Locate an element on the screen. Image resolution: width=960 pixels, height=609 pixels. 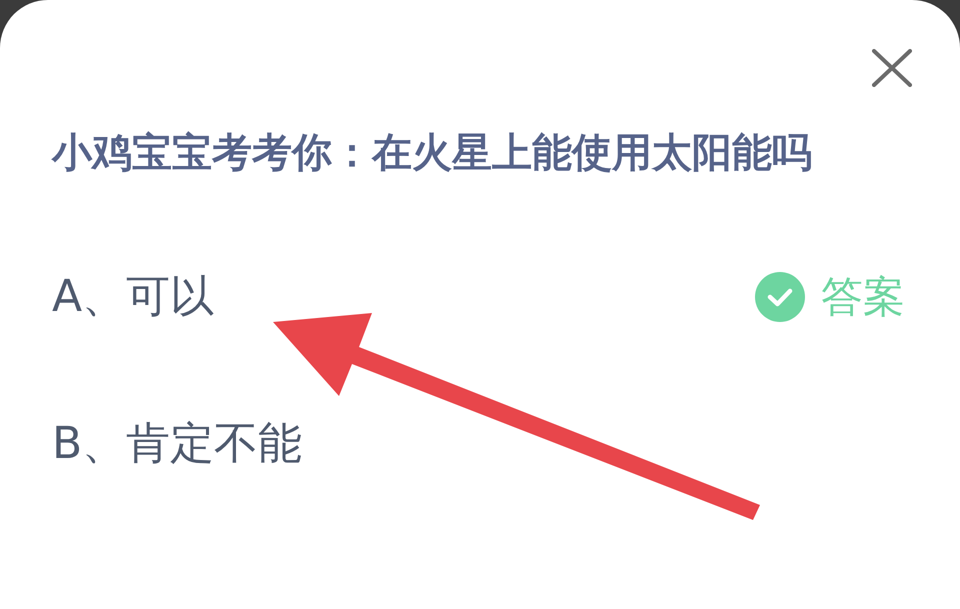
check-icon is located at coordinates (780, 297).